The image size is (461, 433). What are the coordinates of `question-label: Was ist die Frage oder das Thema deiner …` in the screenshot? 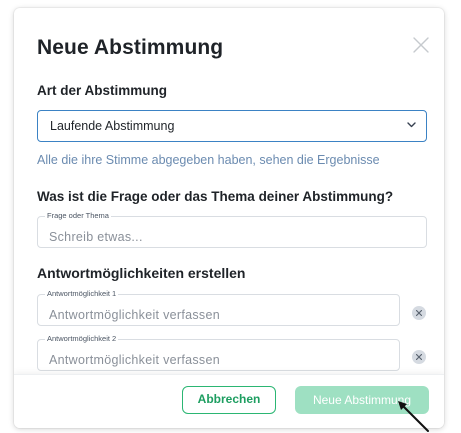 It's located at (215, 196).